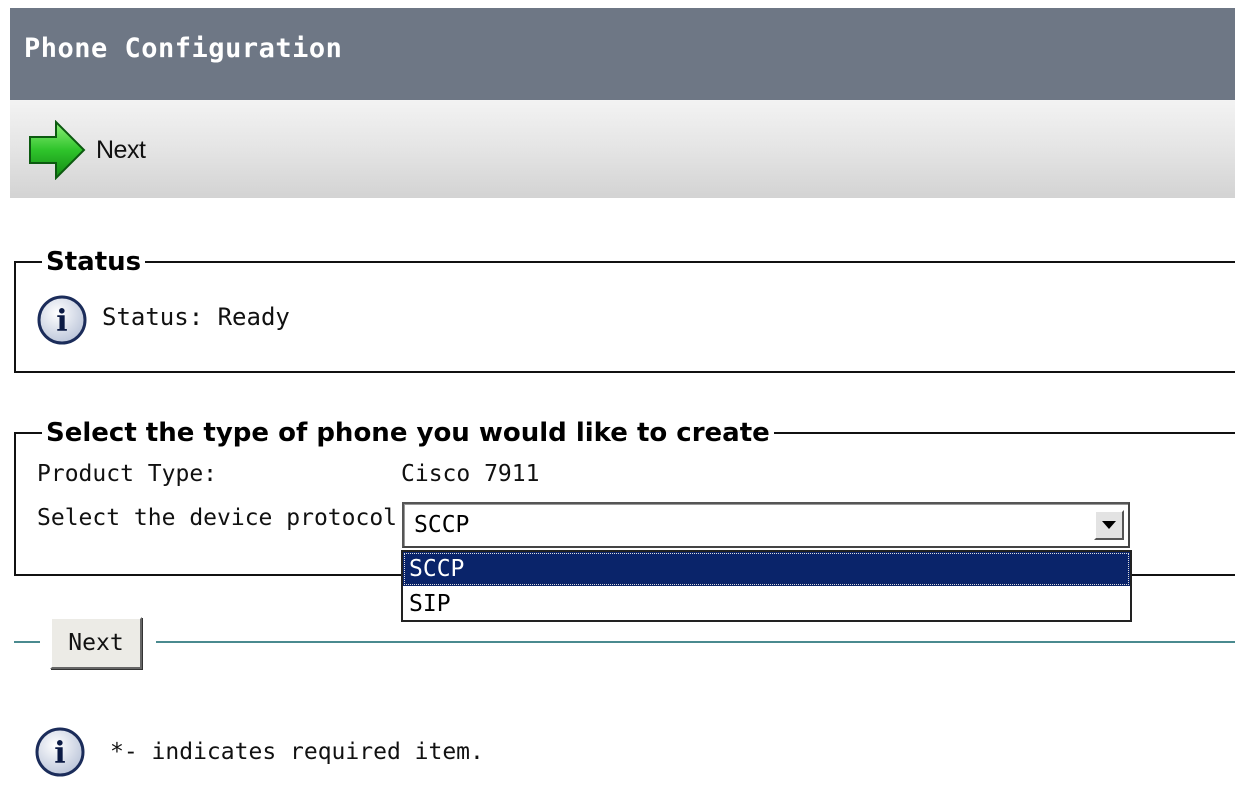 Image resolution: width=1235 pixels, height=806 pixels. I want to click on arrow-right-icon, so click(57, 150).